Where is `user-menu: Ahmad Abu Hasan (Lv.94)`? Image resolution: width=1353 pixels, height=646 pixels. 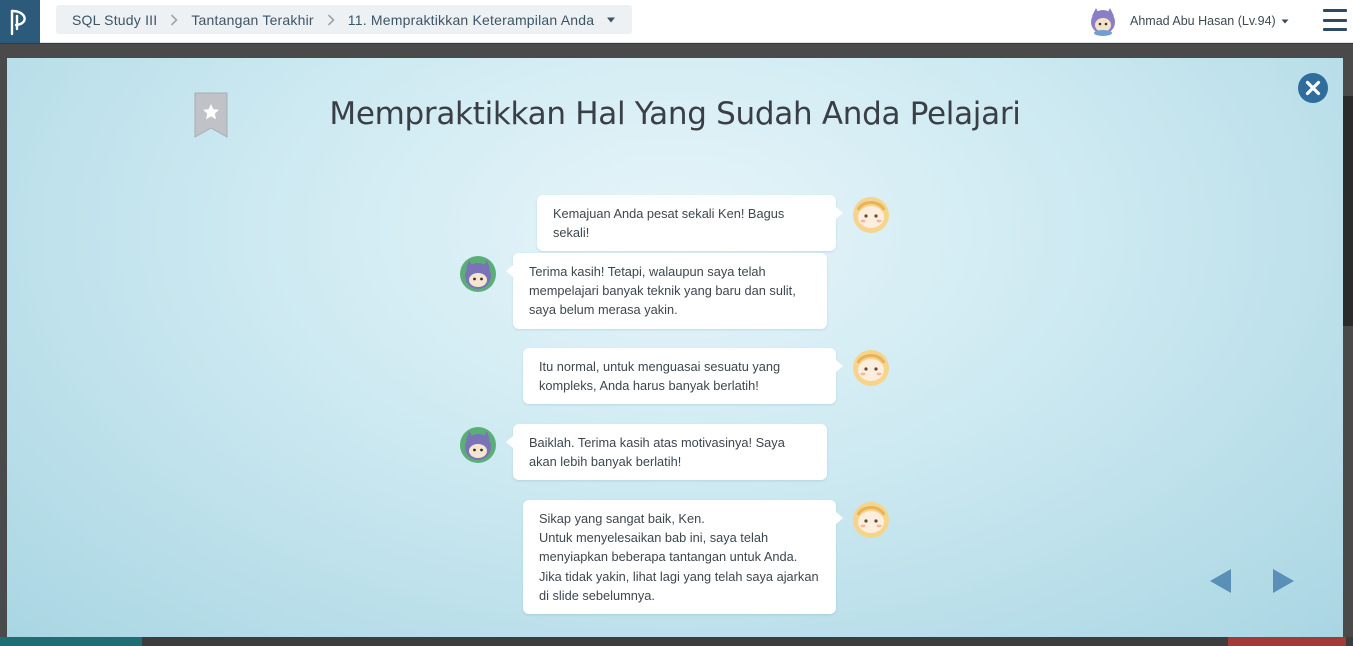
user-menu: Ahmad Abu Hasan (Lv.94) is located at coordinates (1188, 21).